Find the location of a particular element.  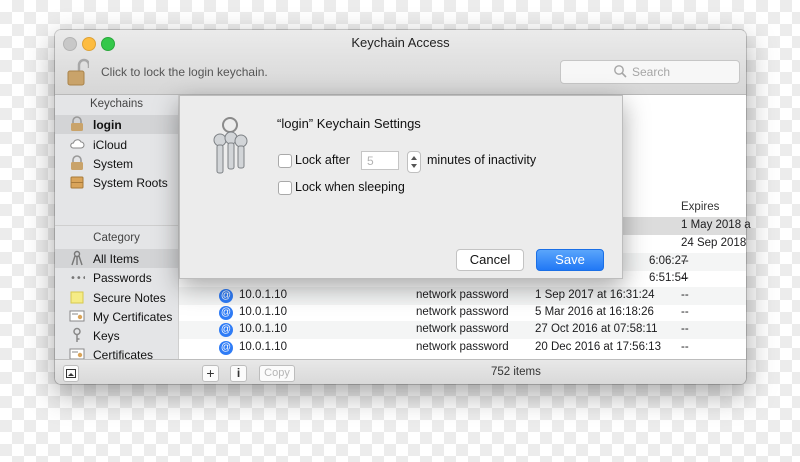

search-placeholder: Search is located at coordinates (651, 72).